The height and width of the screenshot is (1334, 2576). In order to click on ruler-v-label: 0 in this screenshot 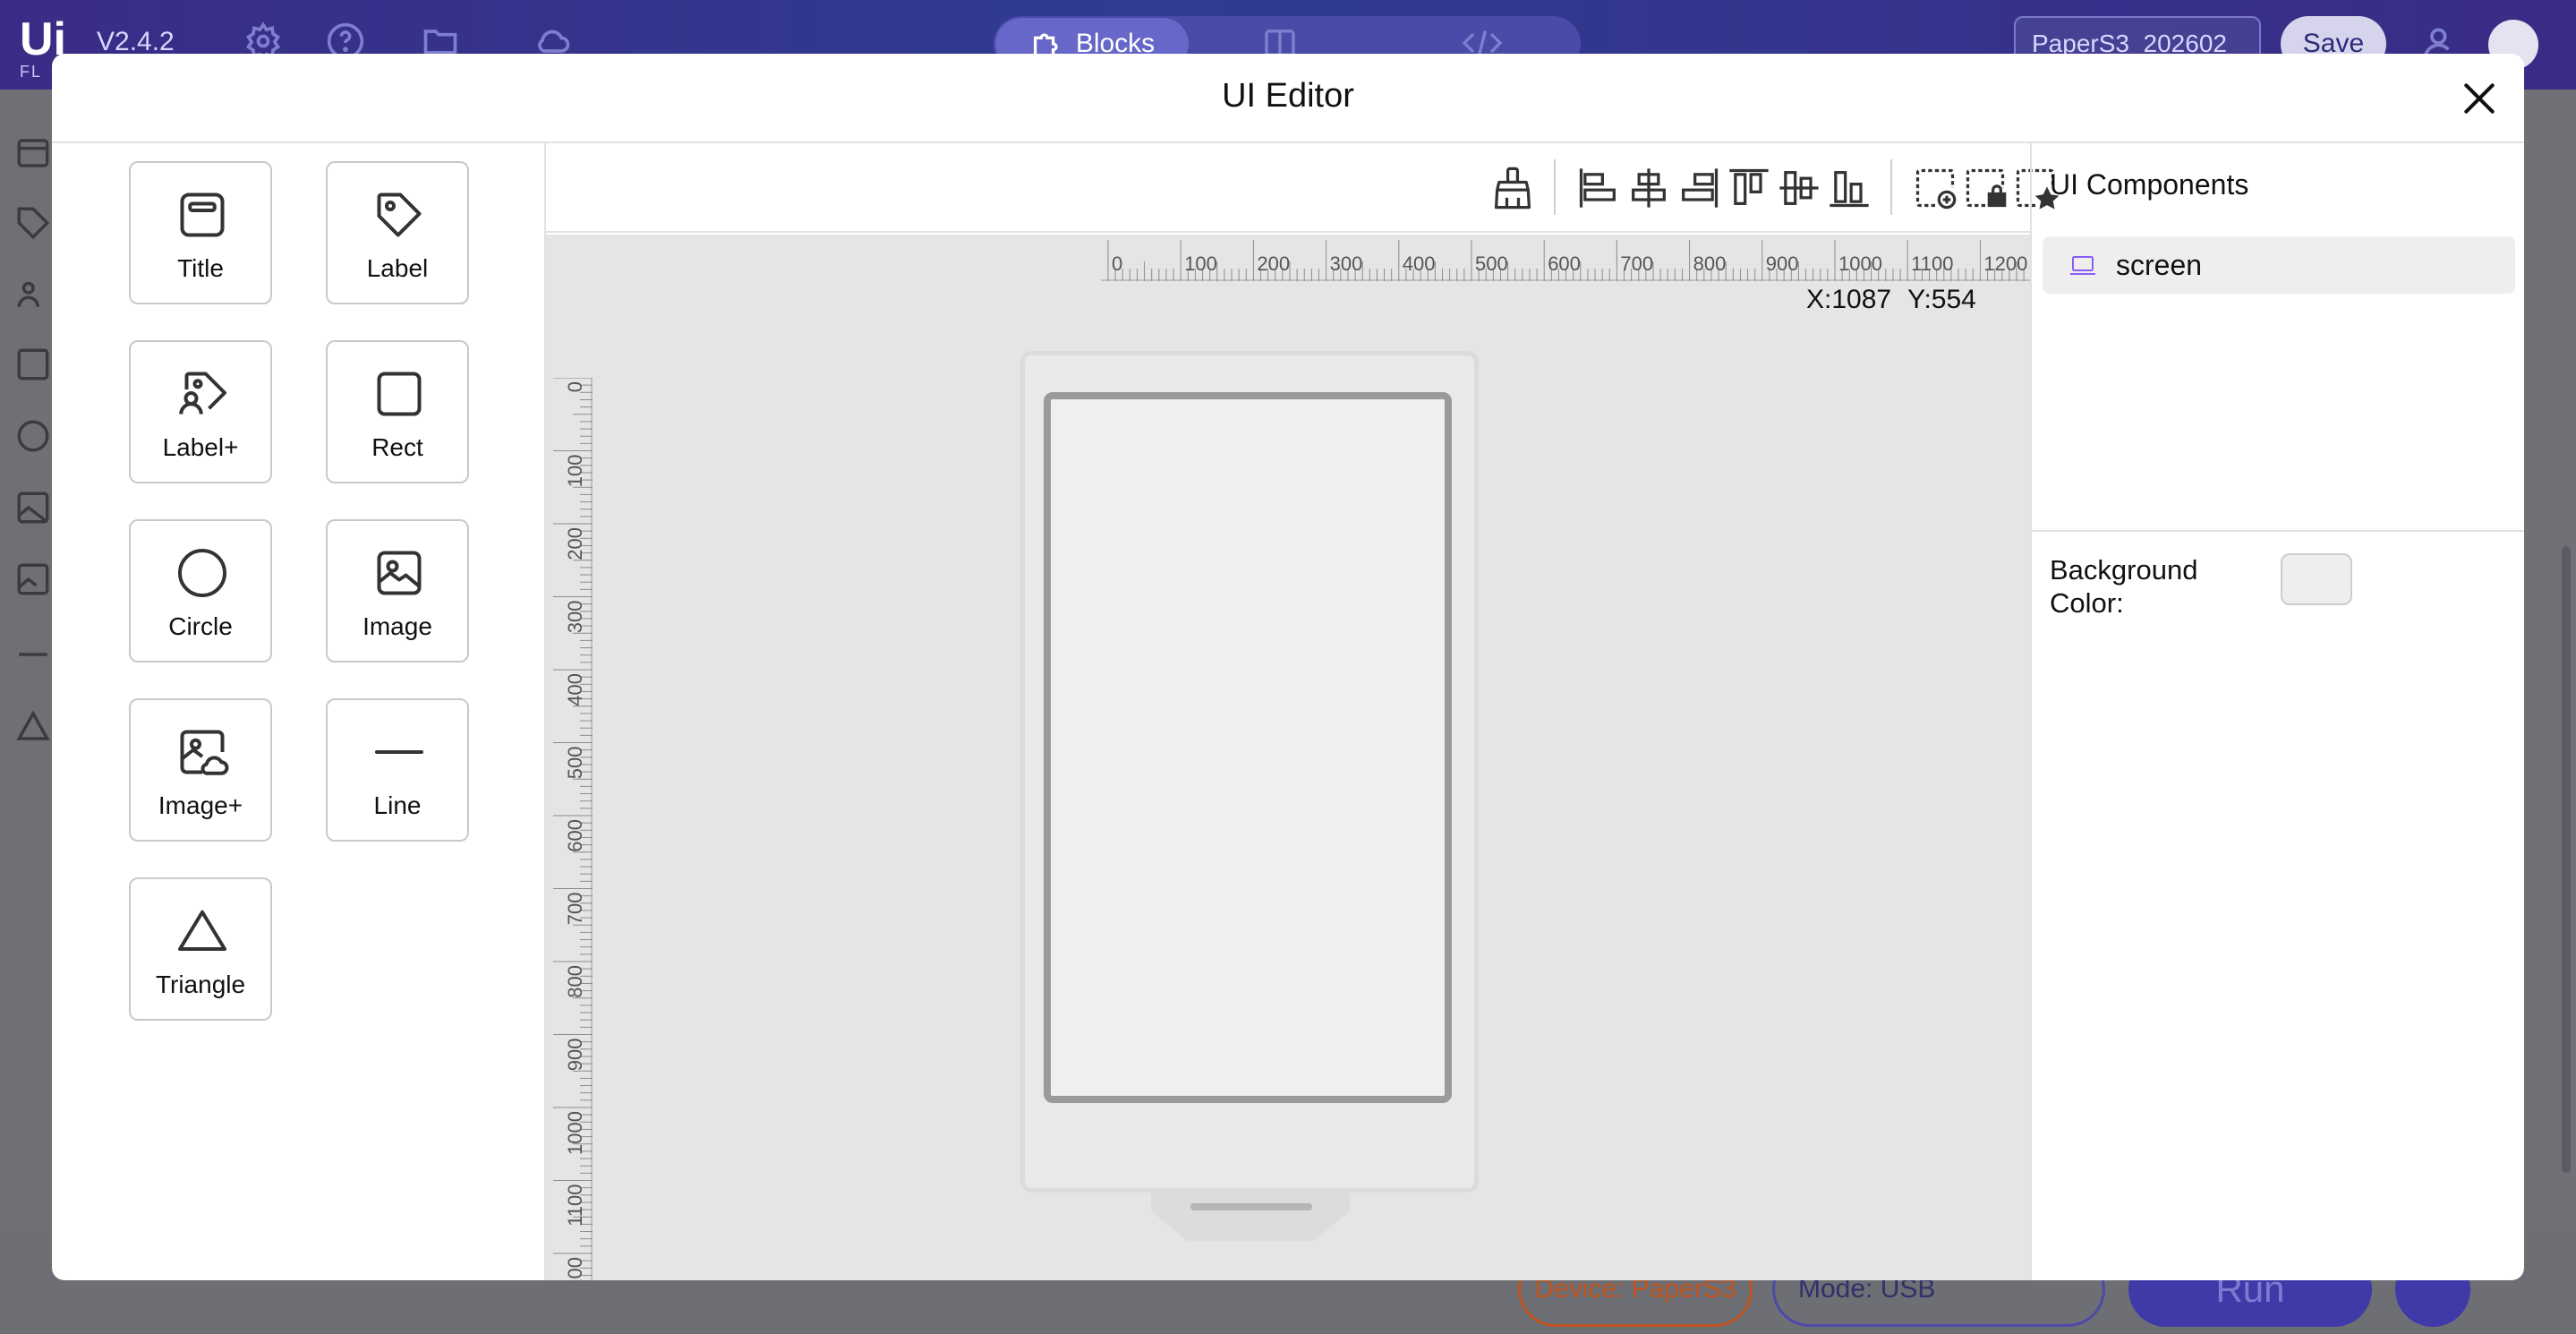, I will do `click(575, 386)`.